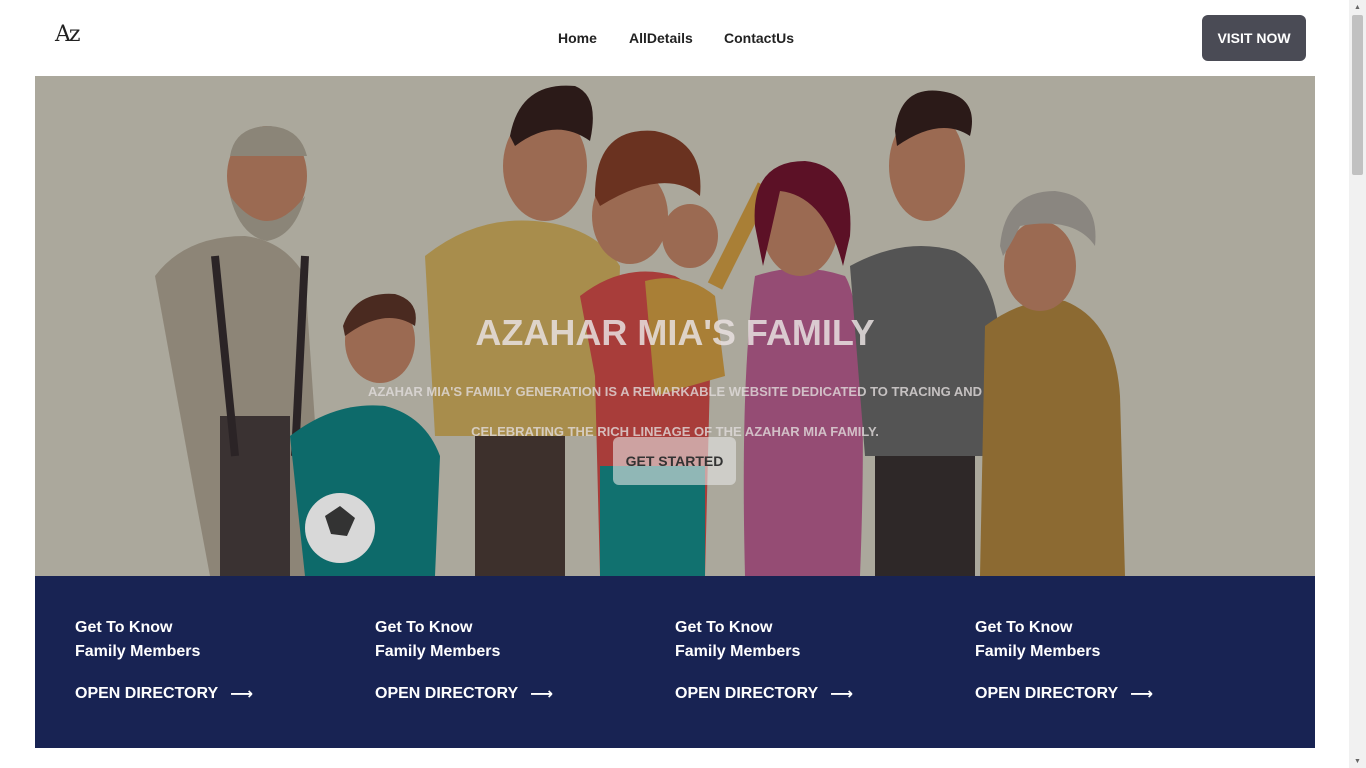 This screenshot has height=768, width=1366. What do you see at coordinates (593, 38) in the screenshot?
I see `nav-home: Home` at bounding box center [593, 38].